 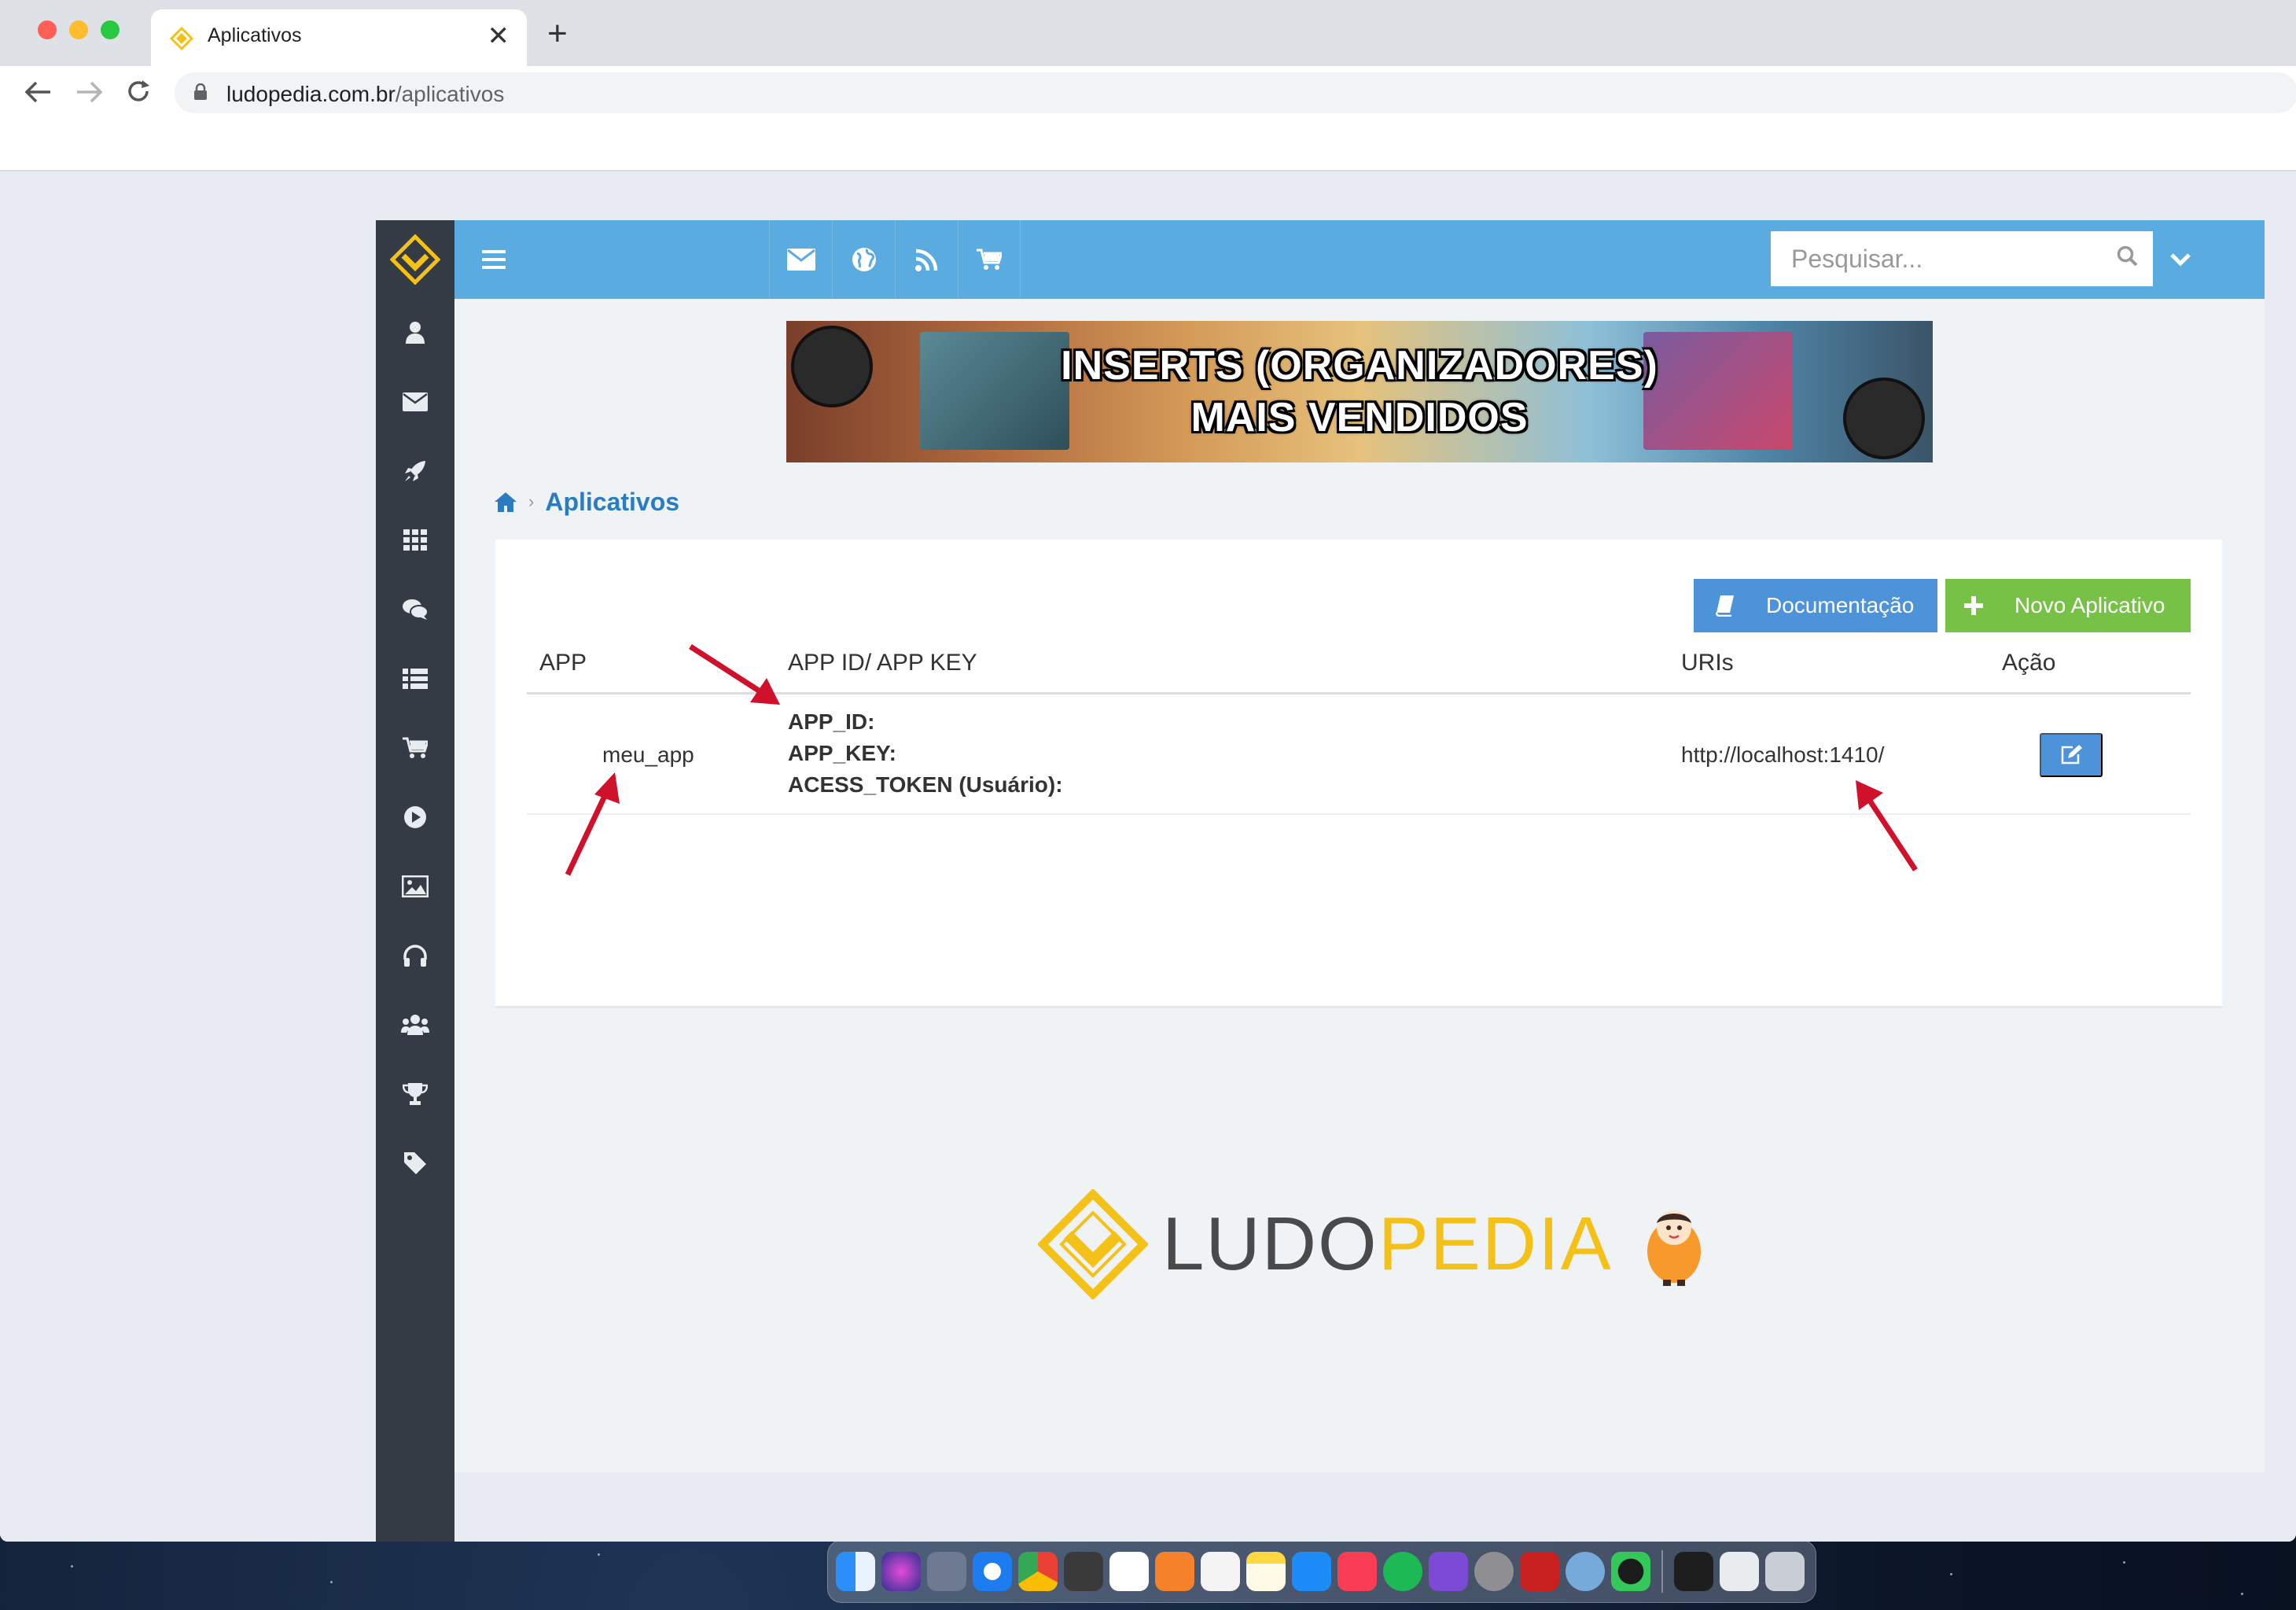 What do you see at coordinates (2180, 259) in the screenshot?
I see `chevron-down-icon` at bounding box center [2180, 259].